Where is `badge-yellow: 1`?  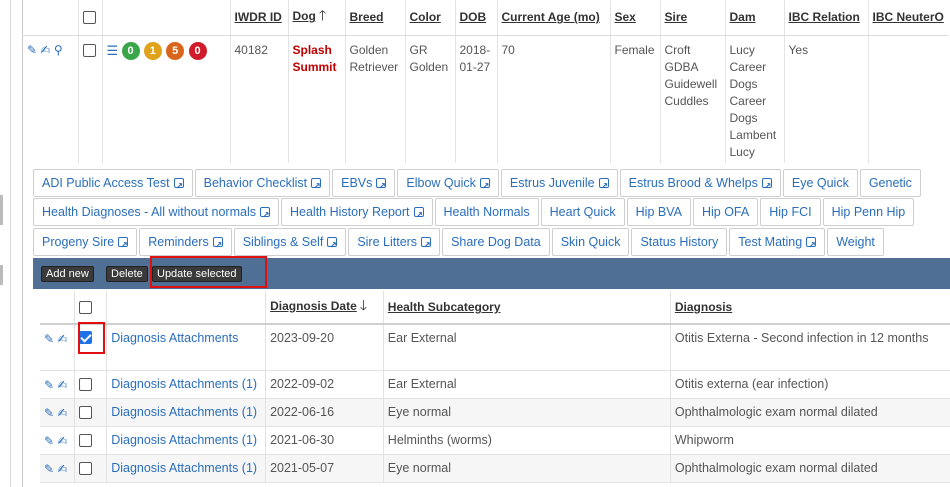 badge-yellow: 1 is located at coordinates (152, 50).